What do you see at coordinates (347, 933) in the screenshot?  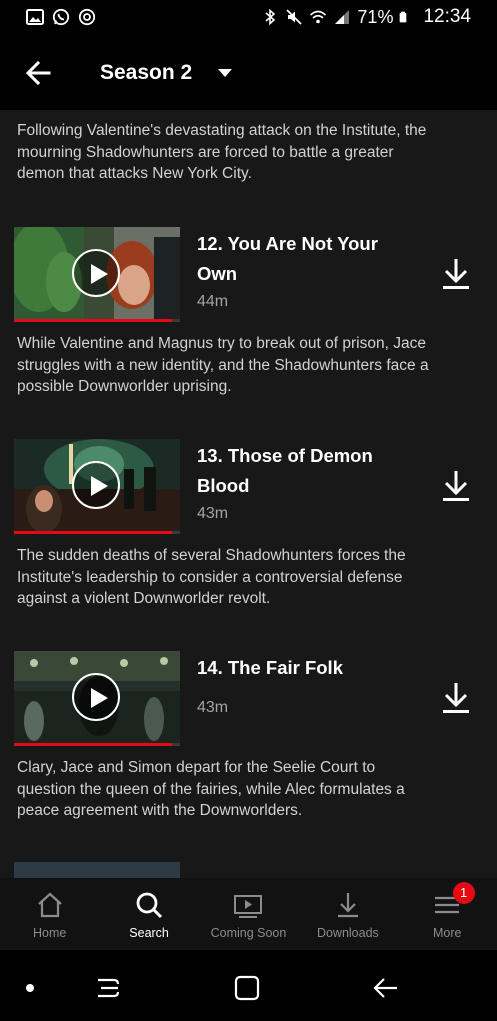 I see `nav-label: Downloads` at bounding box center [347, 933].